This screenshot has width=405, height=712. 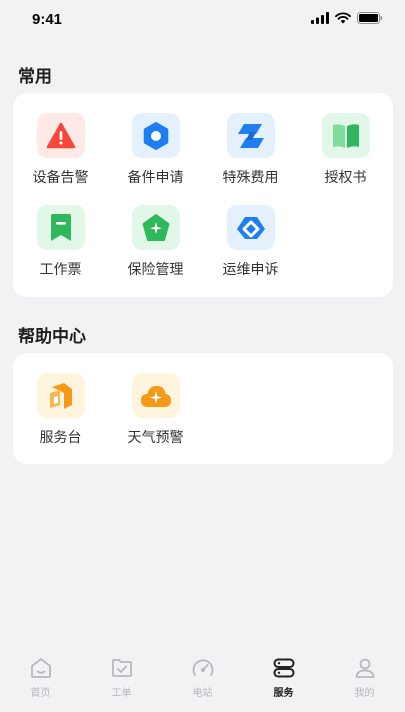 I want to click on battery-icon, so click(x=370, y=18).